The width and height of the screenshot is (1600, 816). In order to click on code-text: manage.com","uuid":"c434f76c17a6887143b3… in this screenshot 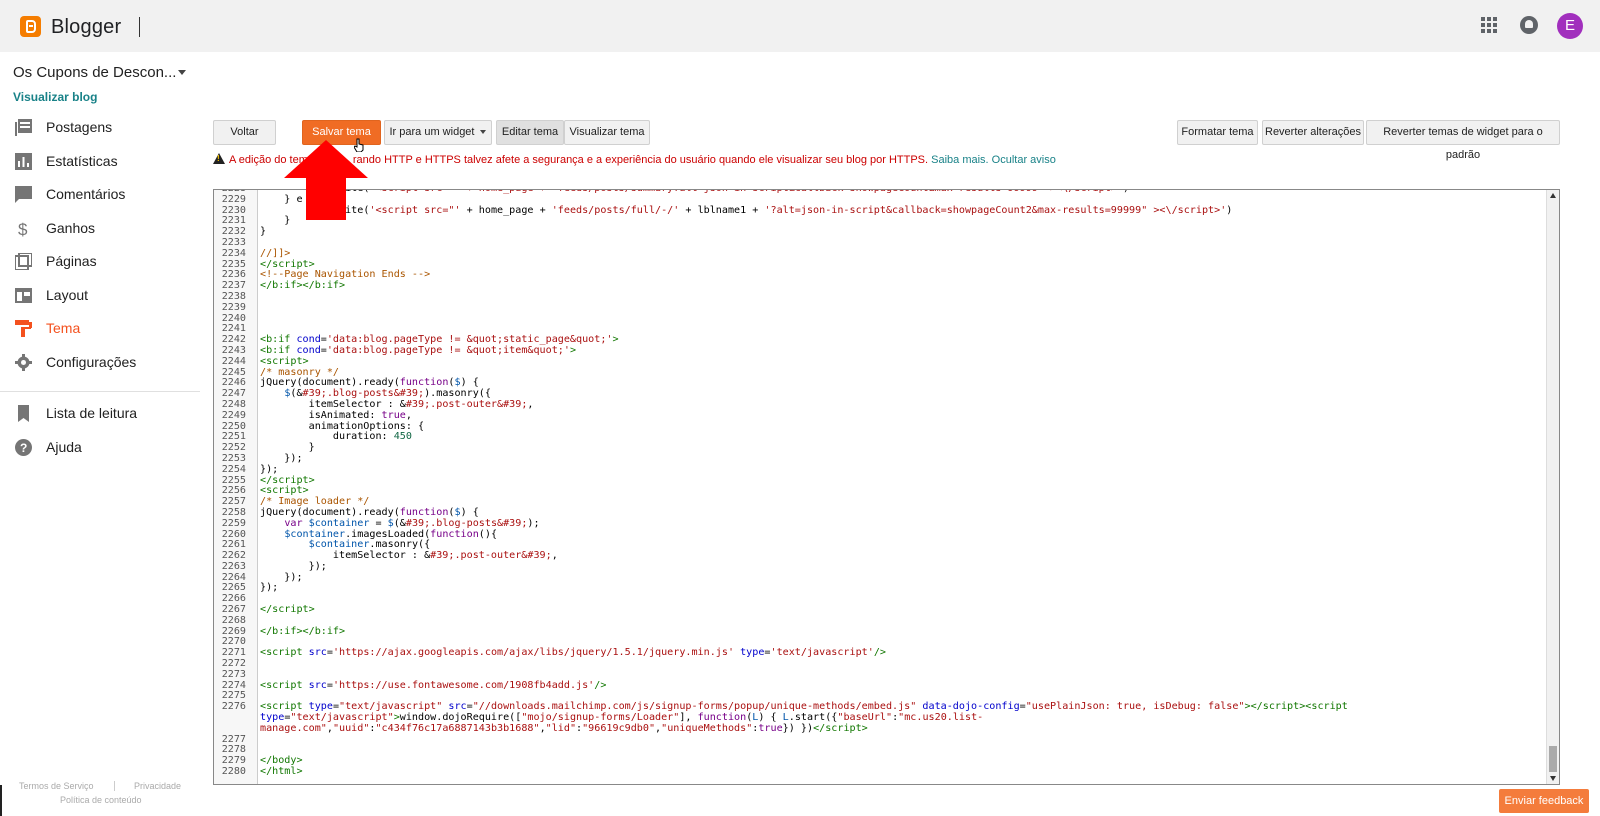, I will do `click(564, 728)`.